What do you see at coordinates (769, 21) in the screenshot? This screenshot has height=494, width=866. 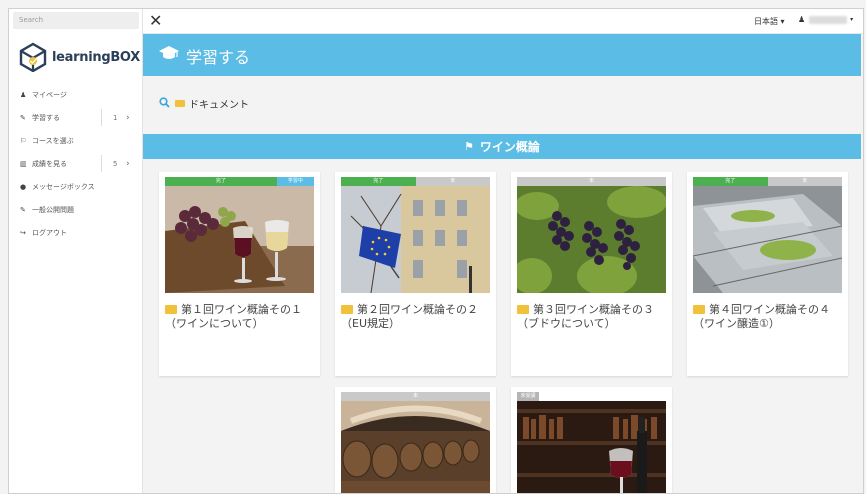 I see `language-select: 日本語 ▾` at bounding box center [769, 21].